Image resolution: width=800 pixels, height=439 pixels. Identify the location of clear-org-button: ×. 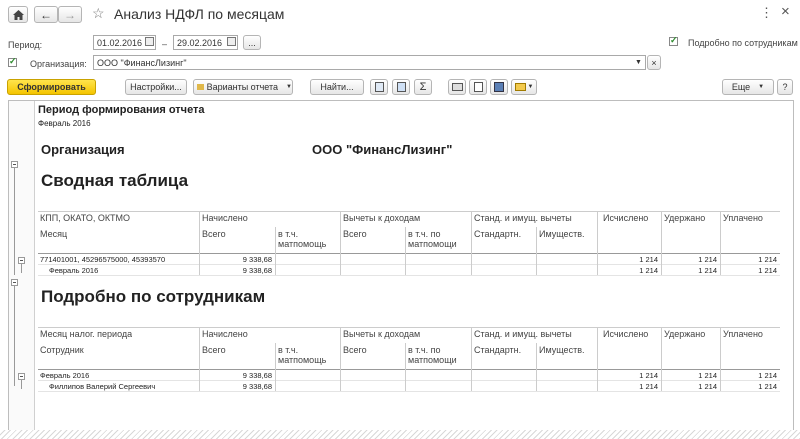
(654, 62).